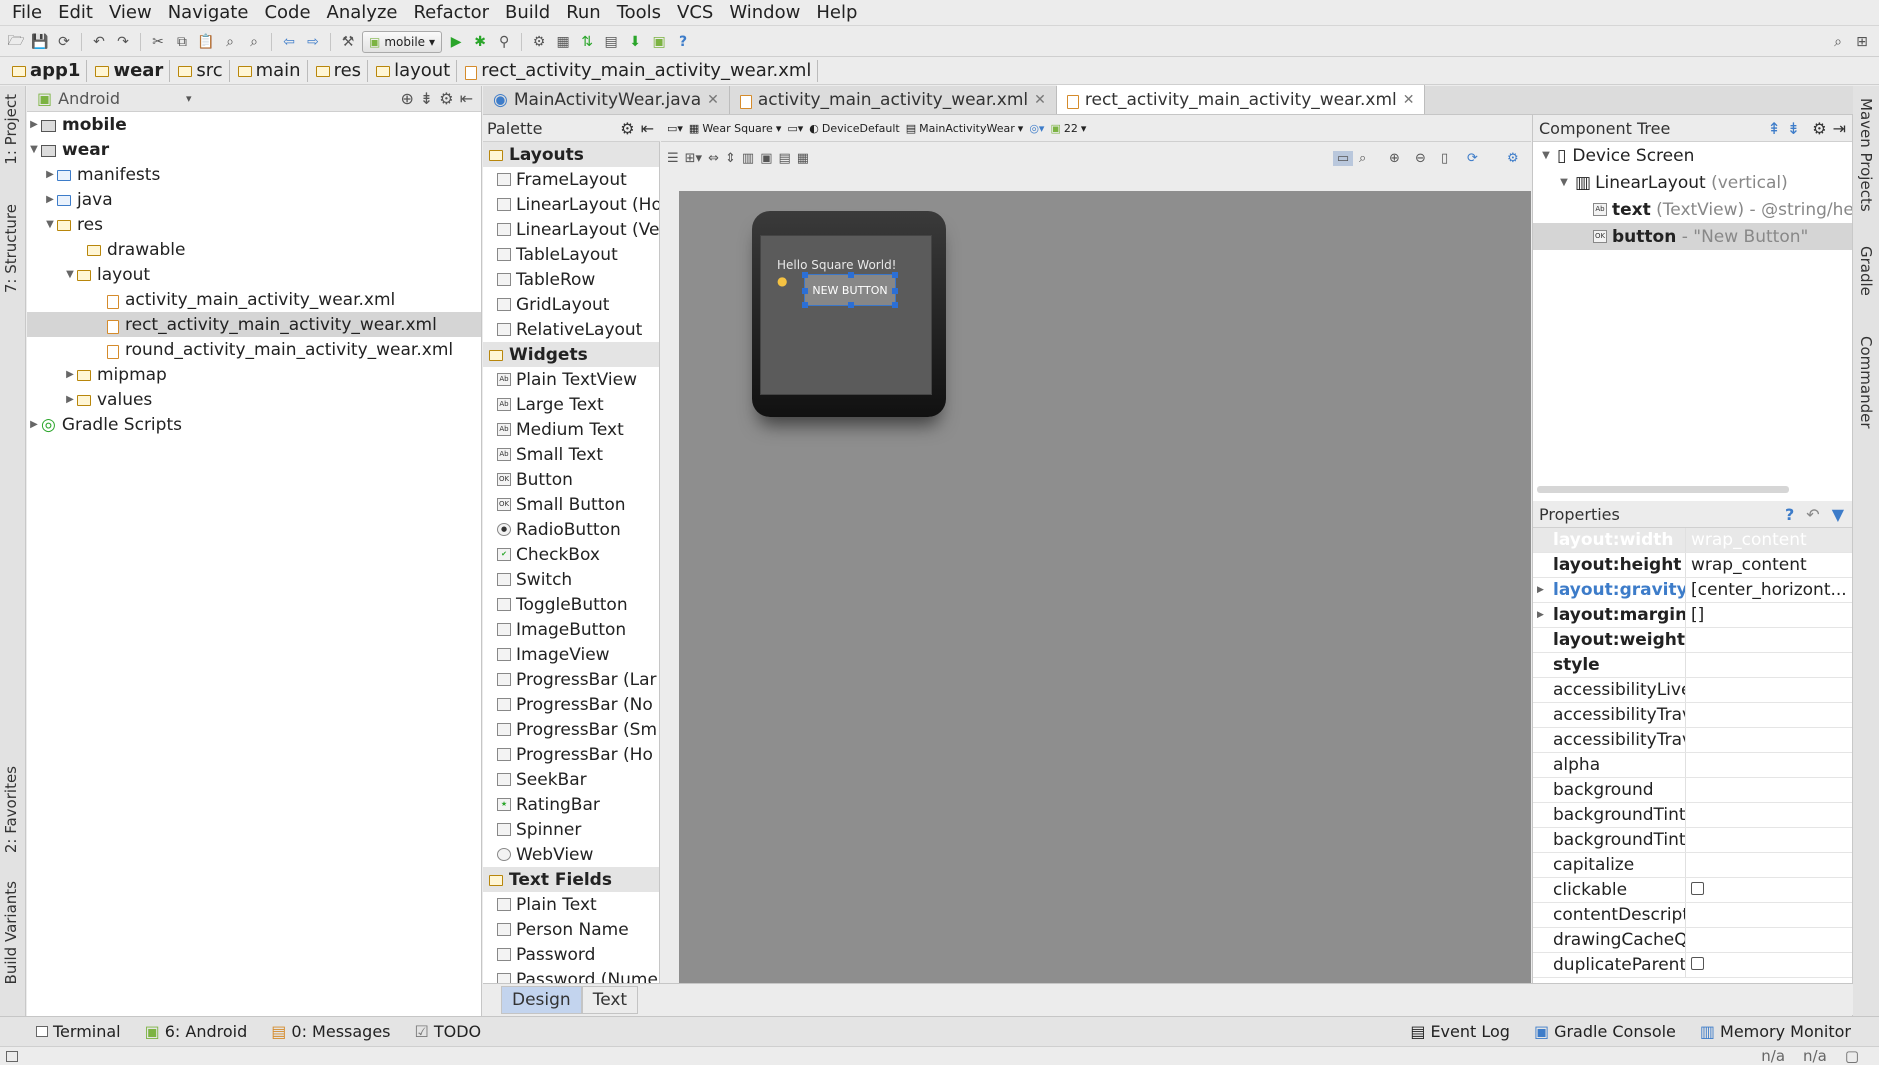  Describe the element at coordinates (206, 42) in the screenshot. I see `paste-icon: 📋` at that location.